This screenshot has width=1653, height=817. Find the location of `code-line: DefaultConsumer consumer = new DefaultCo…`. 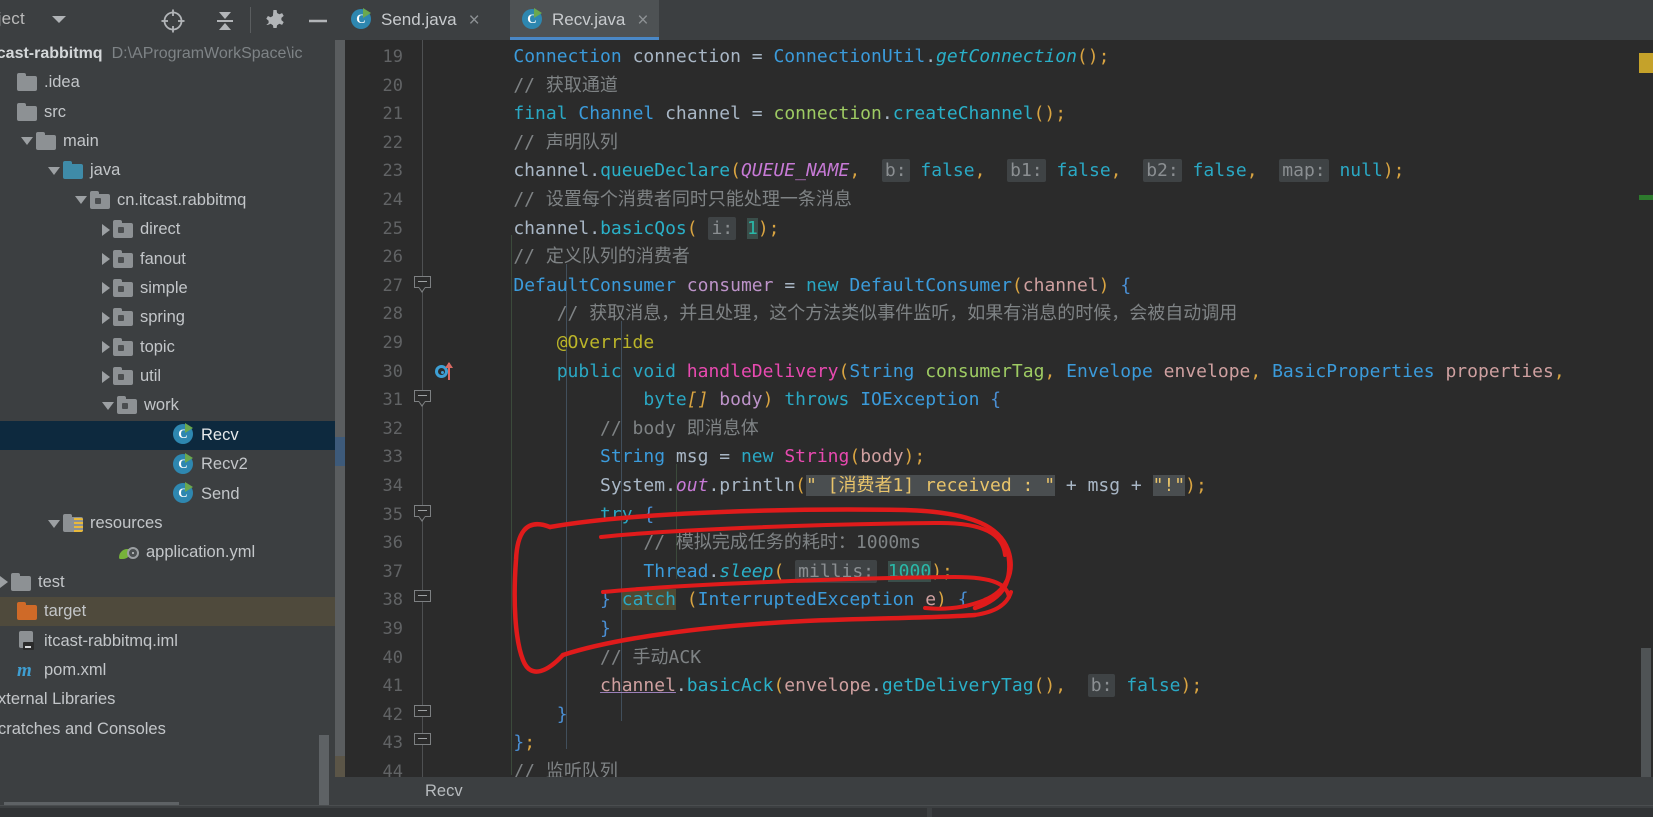

code-line: DefaultConsumer consumer = new DefaultCo… is located at coordinates (800, 286).